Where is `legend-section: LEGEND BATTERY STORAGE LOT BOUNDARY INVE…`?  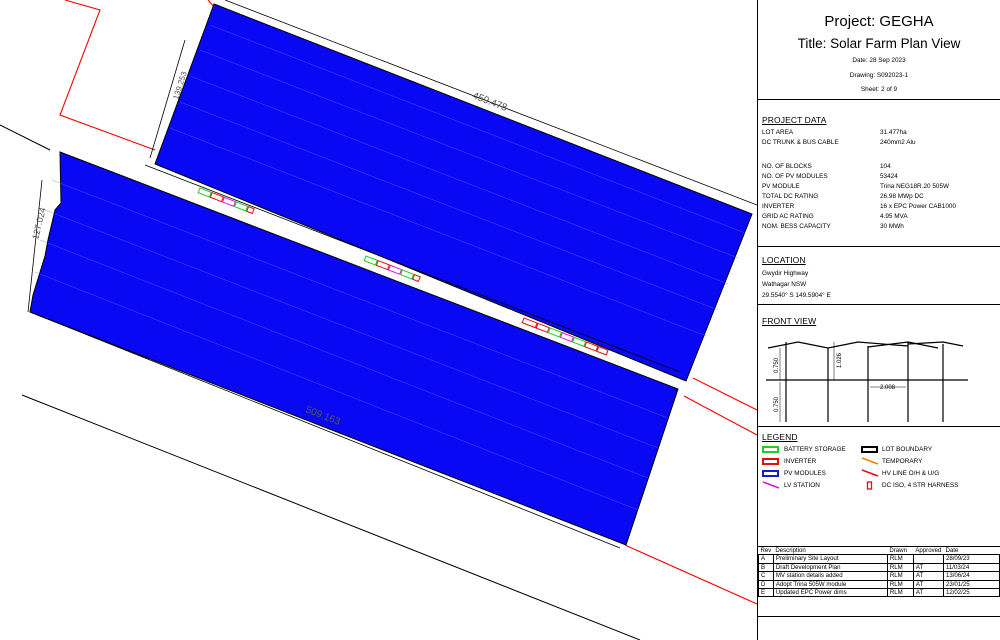
legend-section: LEGEND BATTERY STORAGE LOT BOUNDARY INVE… is located at coordinates (879, 487).